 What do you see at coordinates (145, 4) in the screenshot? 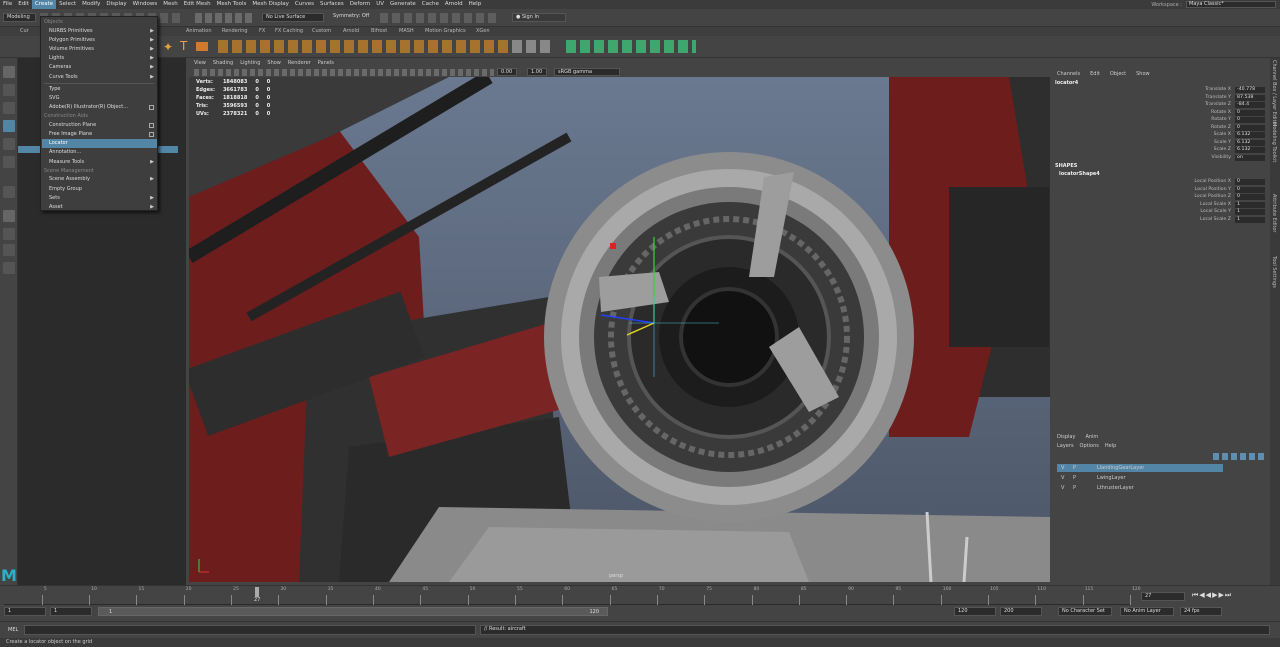
I see `menu-windows: Windows` at bounding box center [145, 4].